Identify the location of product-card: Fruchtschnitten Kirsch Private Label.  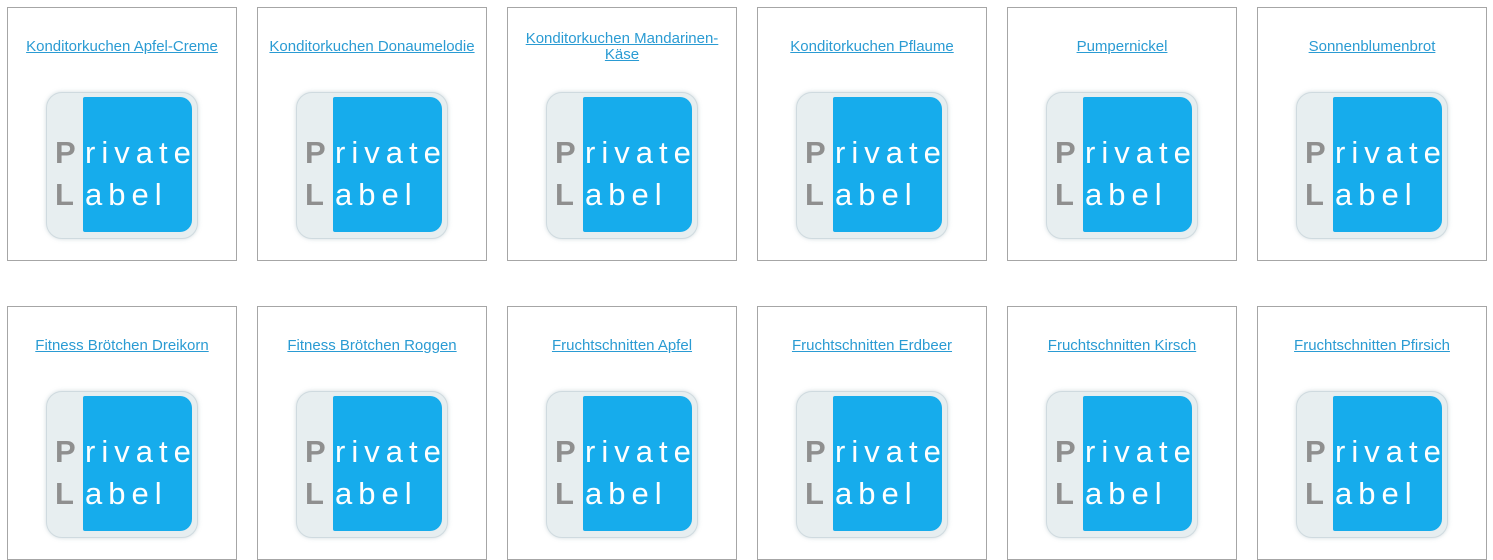
(1122, 433).